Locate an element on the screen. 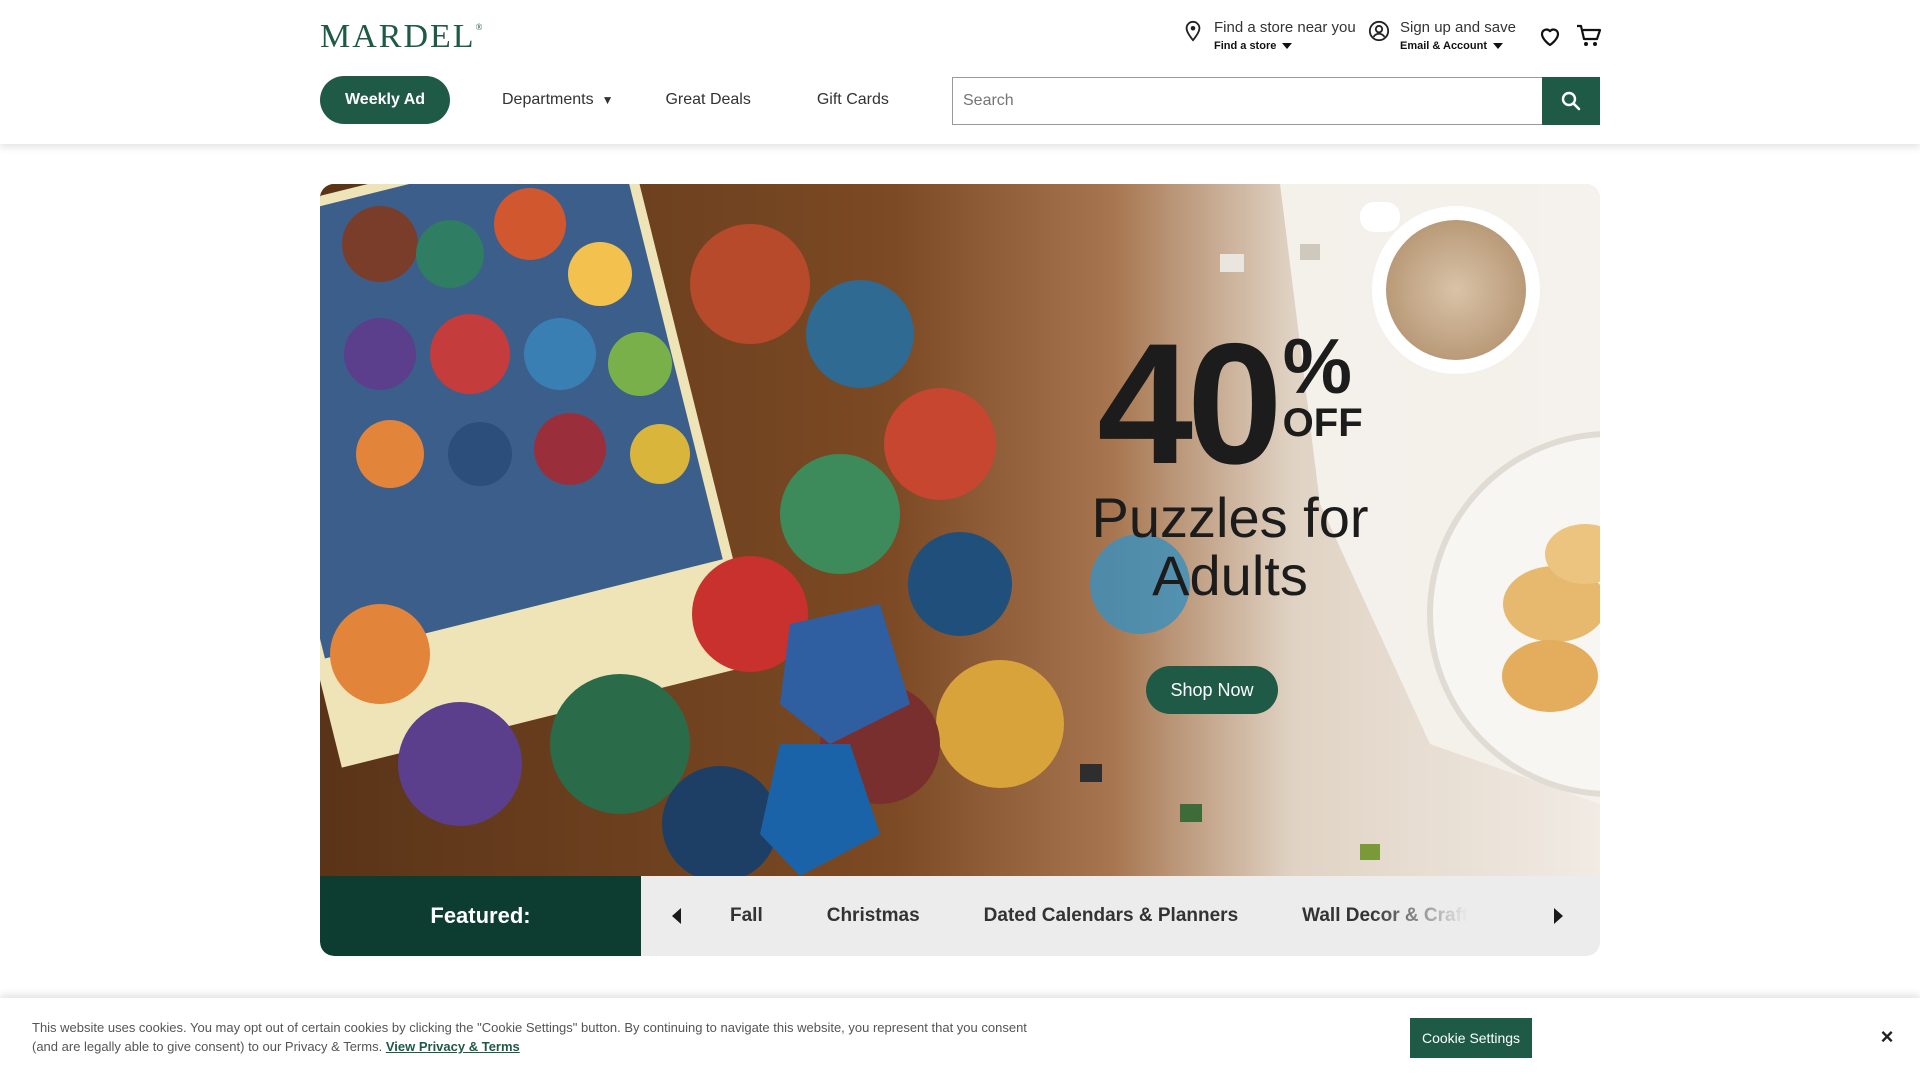 This screenshot has height=1080, width=1920. search-bar is located at coordinates (1276, 101).